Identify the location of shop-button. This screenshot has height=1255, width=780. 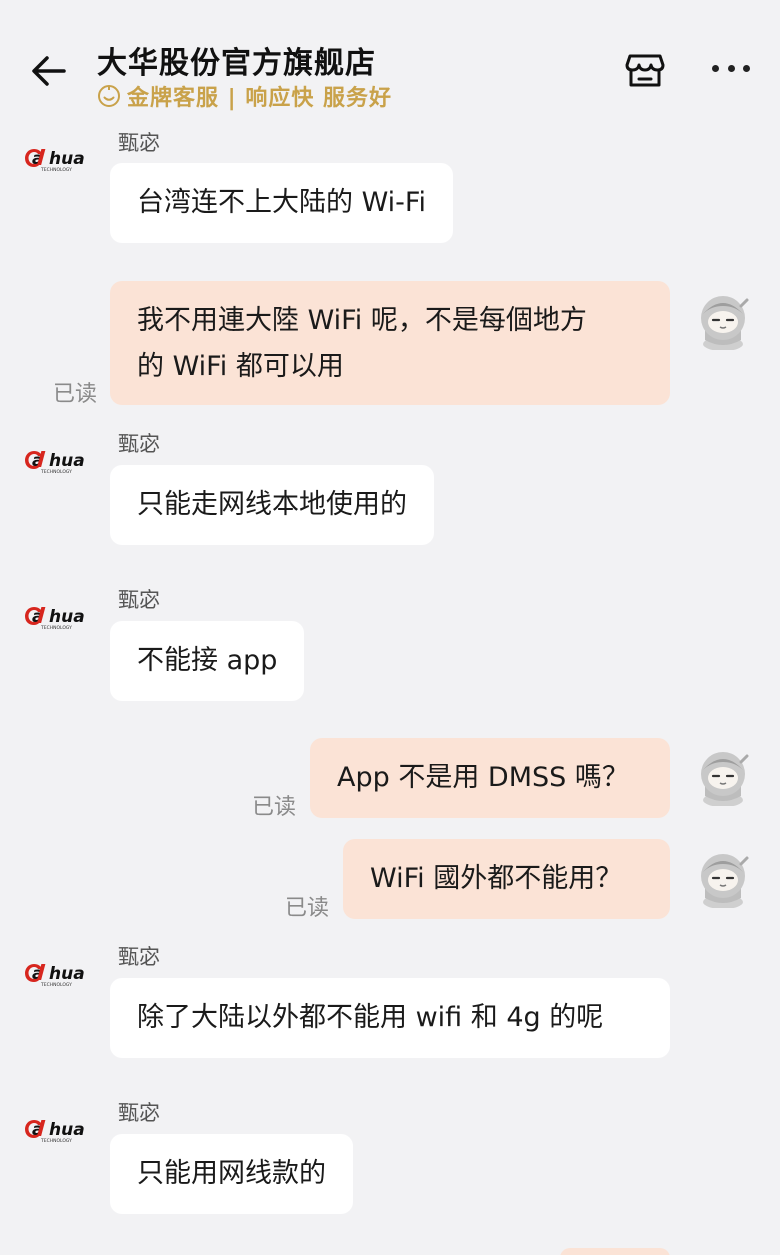
(645, 69).